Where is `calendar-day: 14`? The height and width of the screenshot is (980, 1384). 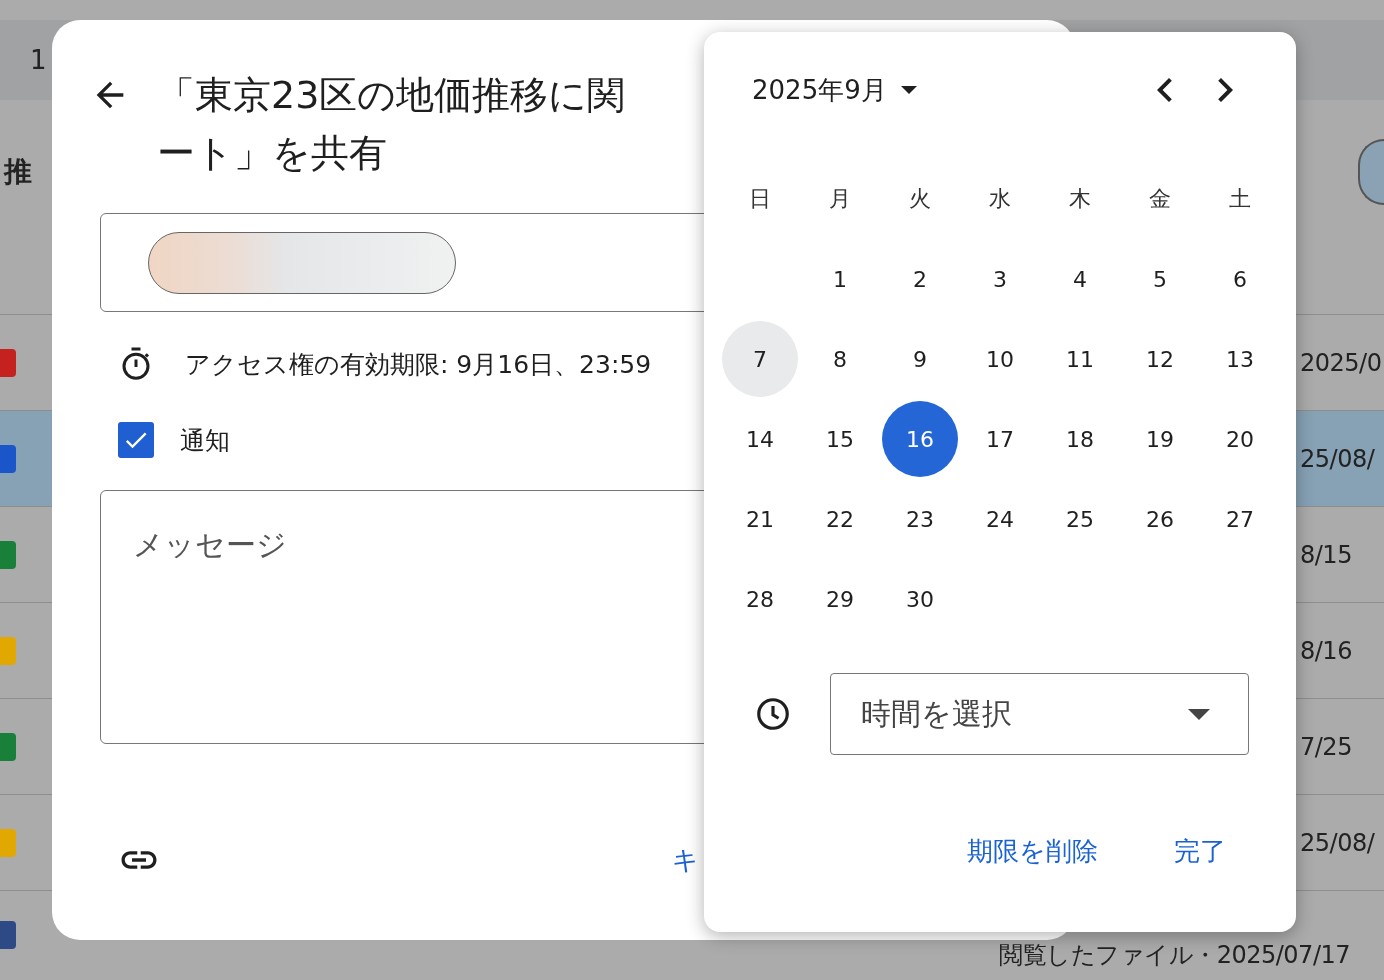 calendar-day: 14 is located at coordinates (760, 439).